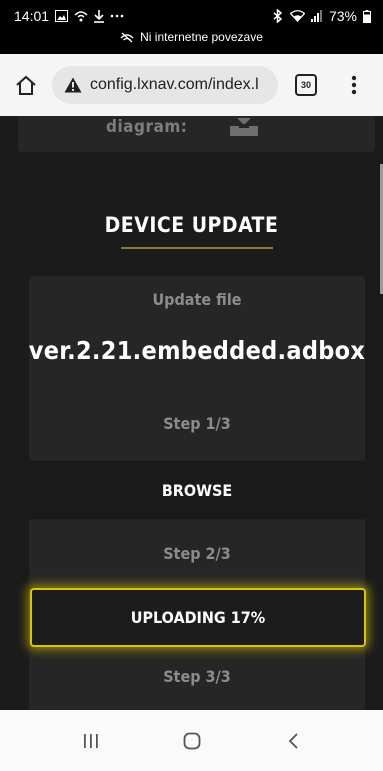  What do you see at coordinates (197, 490) in the screenshot?
I see `browse-button: BROWSE` at bounding box center [197, 490].